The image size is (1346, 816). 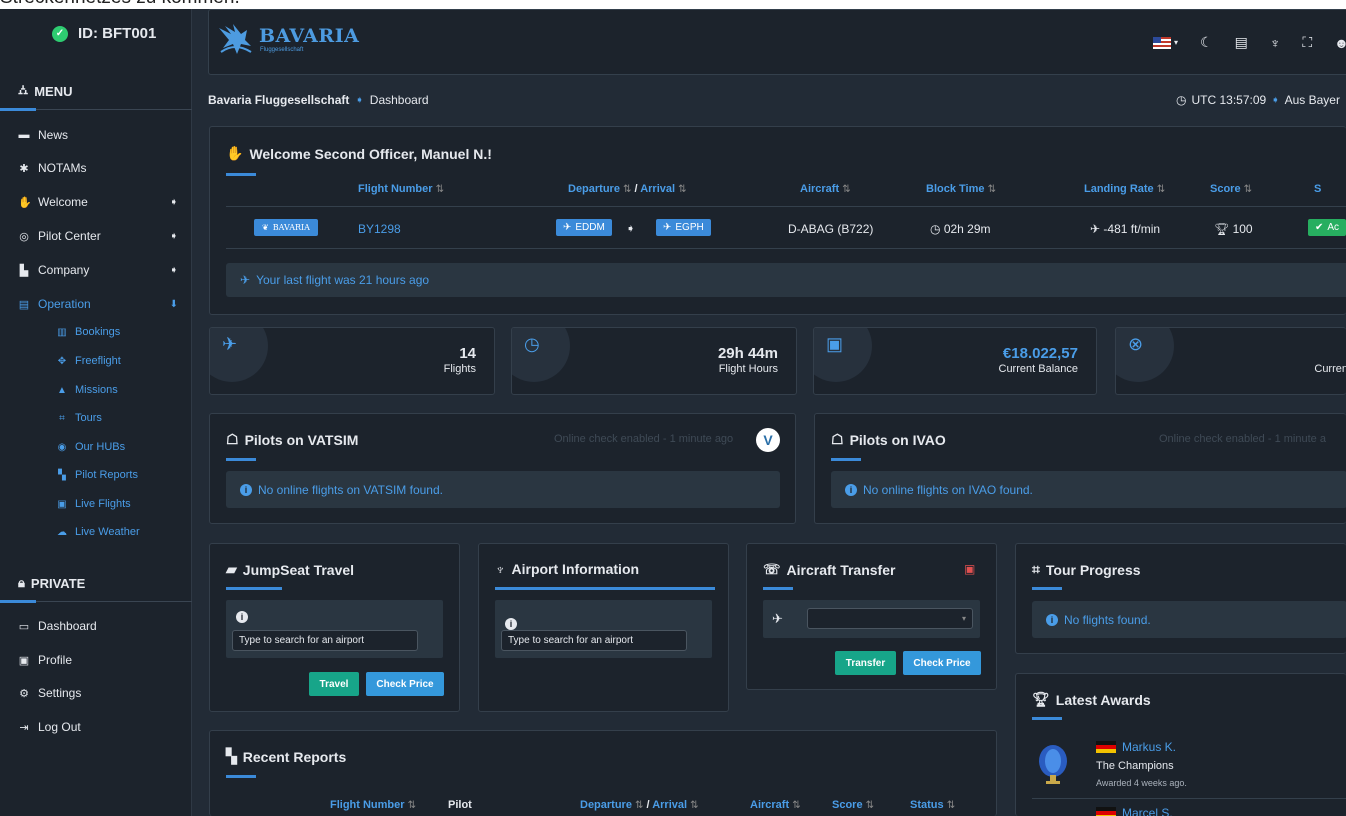 What do you see at coordinates (98, 304) in the screenshot?
I see `sidebar-item-operation: ▤ Operation ⬇` at bounding box center [98, 304].